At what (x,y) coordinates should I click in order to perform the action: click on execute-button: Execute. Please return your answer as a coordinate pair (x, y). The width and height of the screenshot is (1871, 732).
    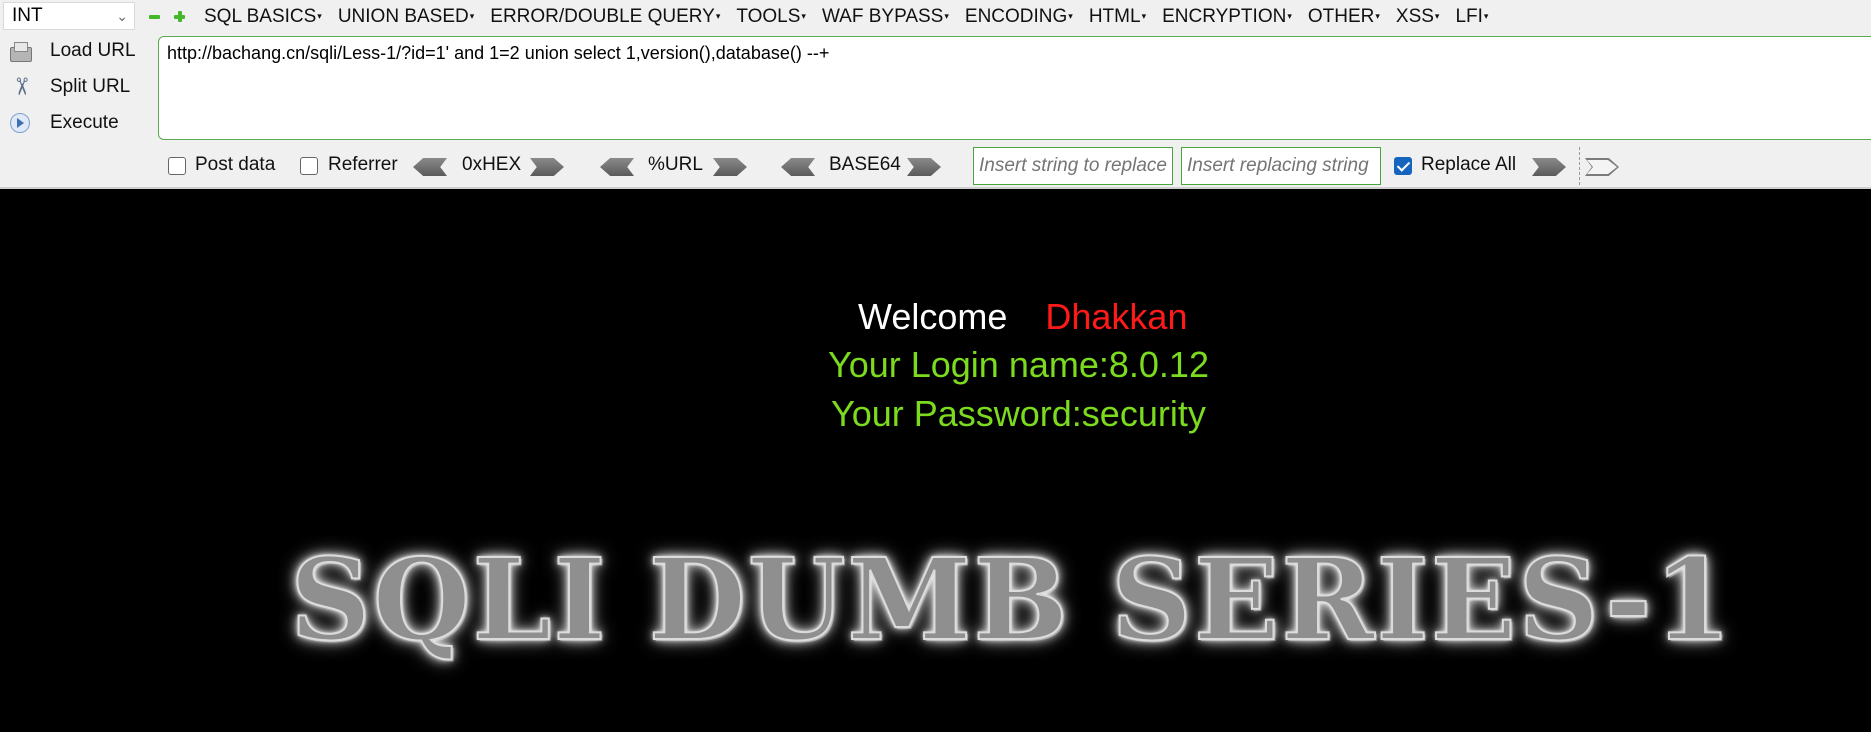
    Looking at the image, I should click on (81, 123).